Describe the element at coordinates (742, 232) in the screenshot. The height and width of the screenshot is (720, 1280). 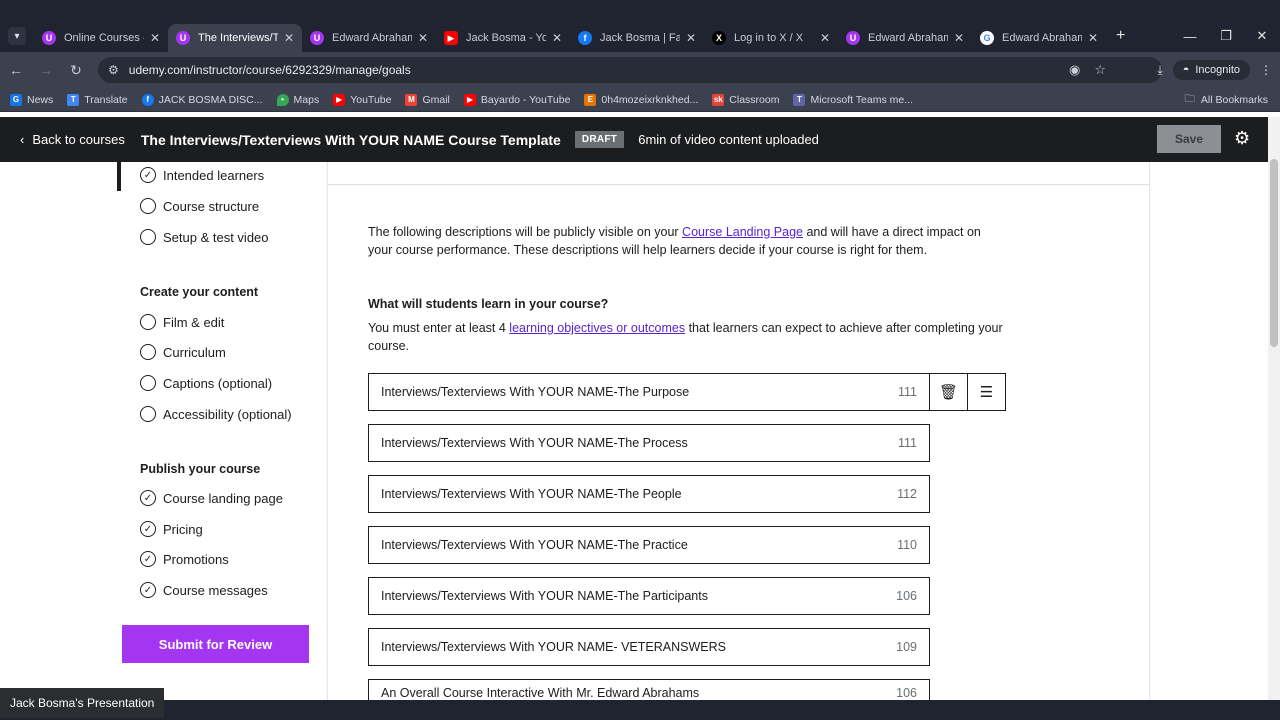
I see `course-landing-page-link: Course Landing Page` at that location.